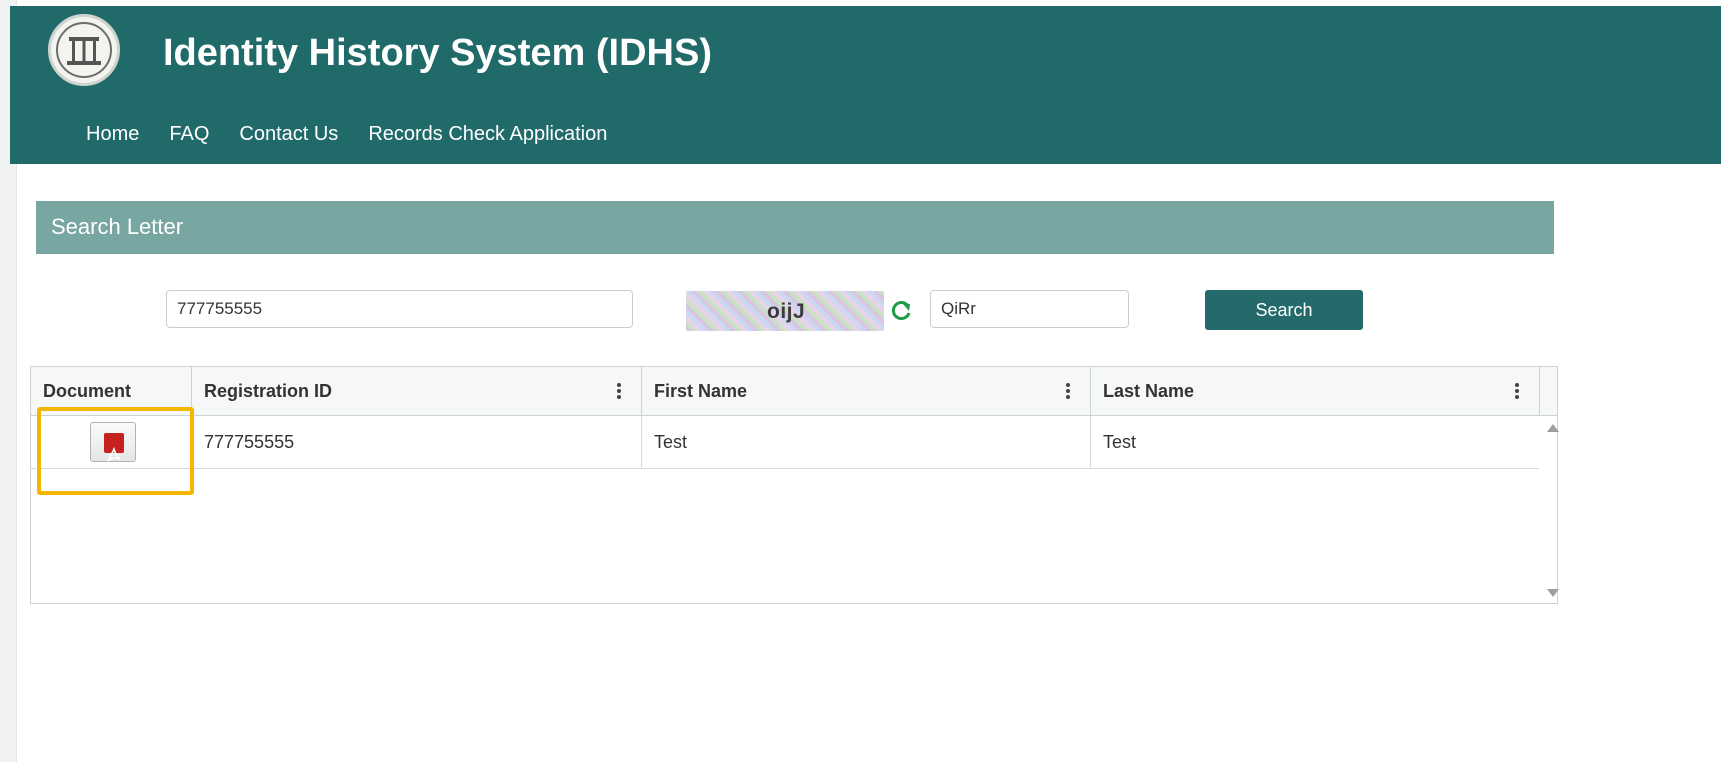 The image size is (1721, 762). What do you see at coordinates (901, 311) in the screenshot?
I see `refresh-icon` at bounding box center [901, 311].